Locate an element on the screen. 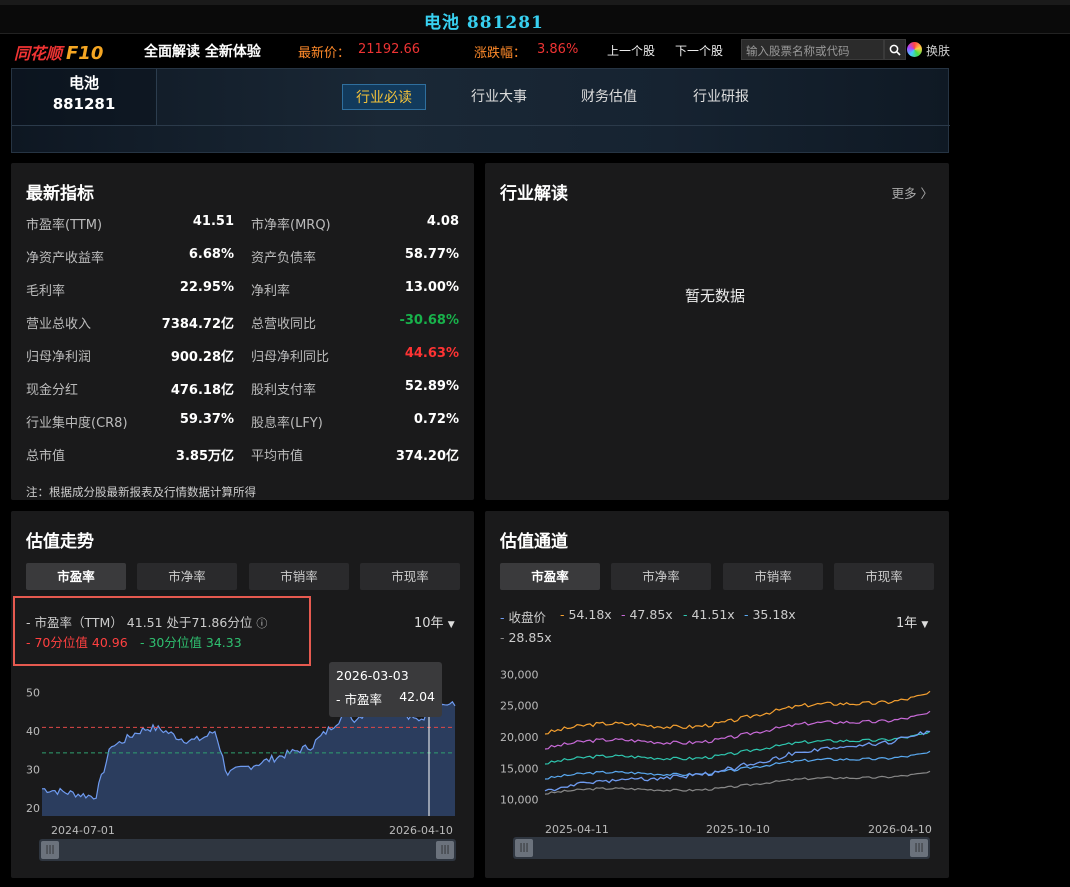 This screenshot has height=887, width=1070. stock-name: 电池 is located at coordinates (83, 83).